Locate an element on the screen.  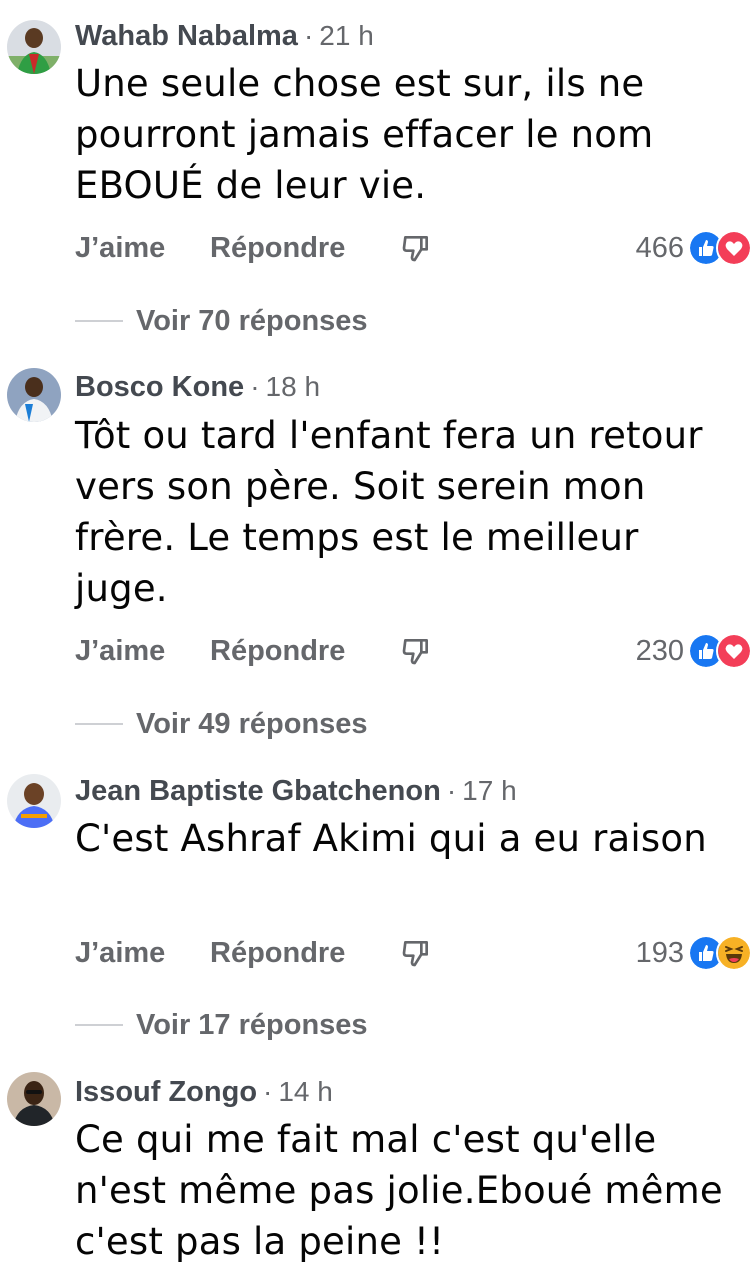
comment-actions: J’aime Répondre 466 is located at coordinates (413, 248).